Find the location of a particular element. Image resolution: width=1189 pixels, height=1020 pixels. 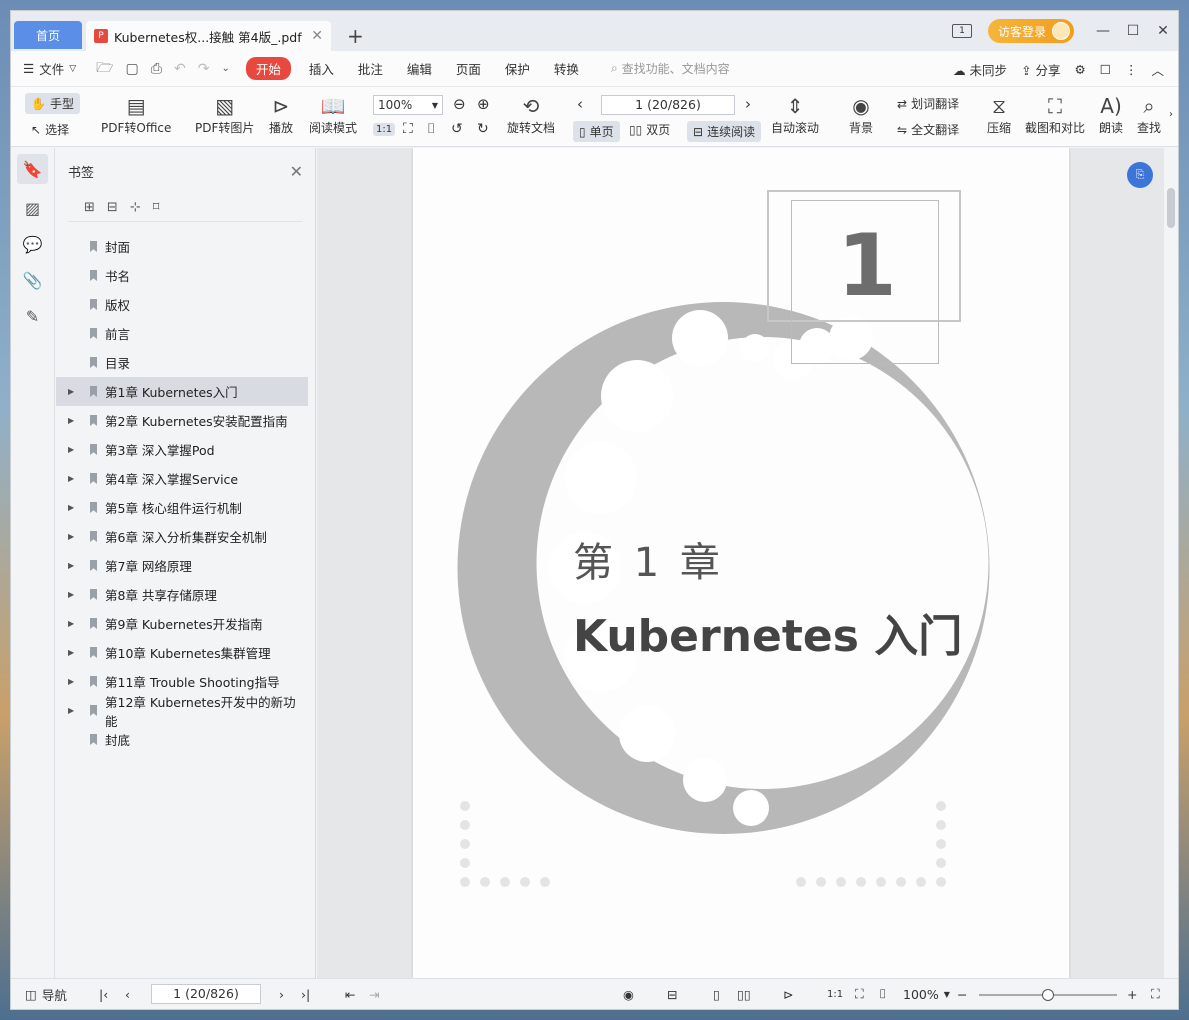

bookmark-item: ▶ 第12章 Kubernetes开发中的新功能 is located at coordinates (182, 712).